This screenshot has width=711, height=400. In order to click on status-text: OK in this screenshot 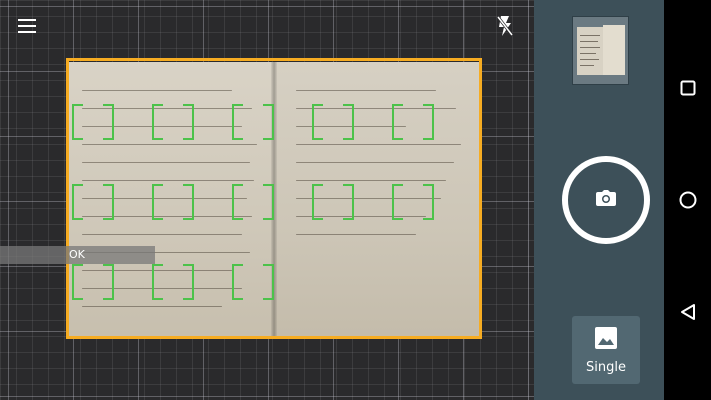, I will do `click(77, 254)`.